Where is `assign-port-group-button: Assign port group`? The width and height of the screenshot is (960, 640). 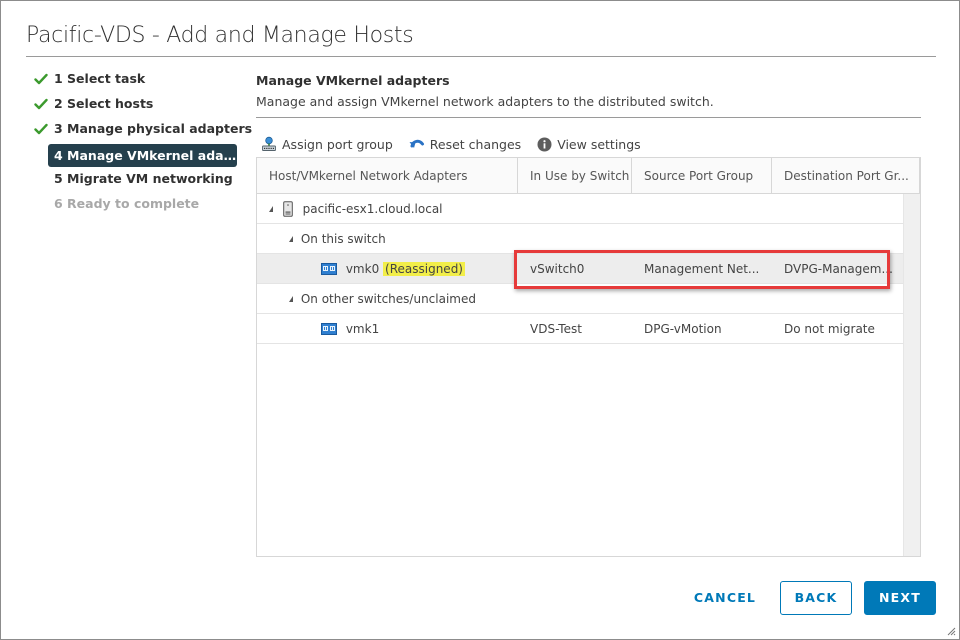 assign-port-group-button: Assign port group is located at coordinates (327, 144).